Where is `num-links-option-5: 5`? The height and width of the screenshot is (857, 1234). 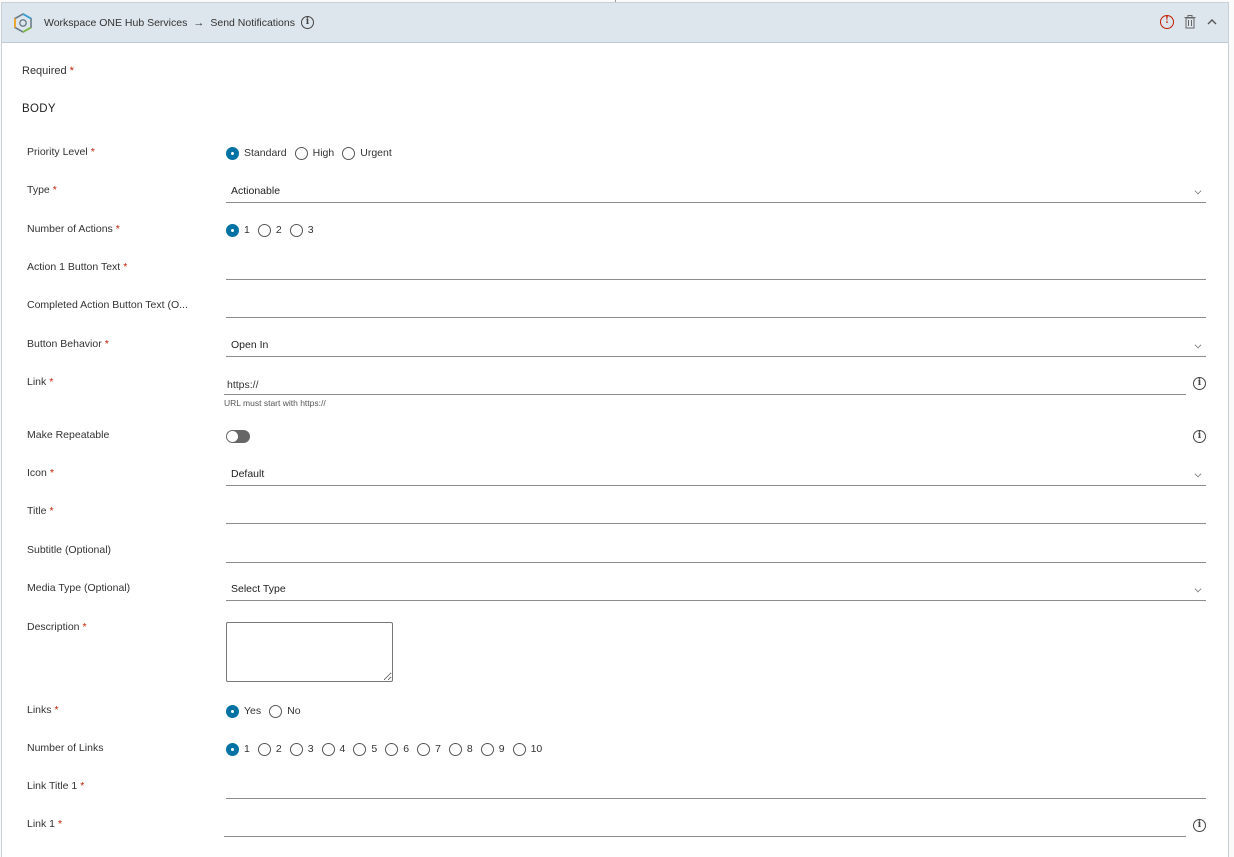
num-links-option-5: 5 is located at coordinates (365, 749).